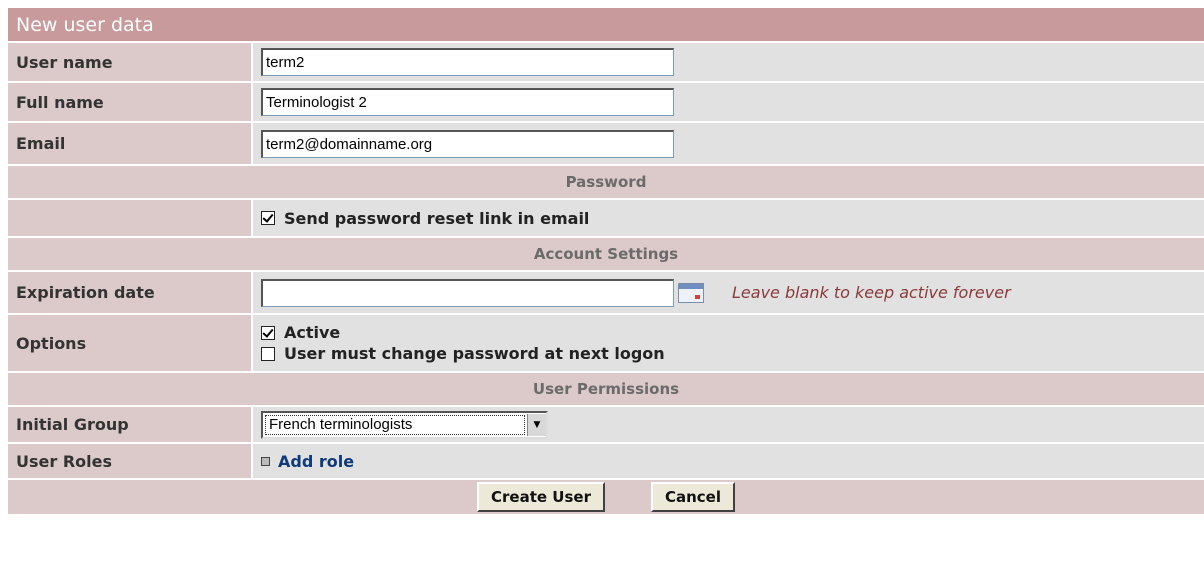 Image resolution: width=1204 pixels, height=568 pixels. What do you see at coordinates (728, 292) in the screenshot?
I see `expiration-cell: Leave blank to keep active forever` at bounding box center [728, 292].